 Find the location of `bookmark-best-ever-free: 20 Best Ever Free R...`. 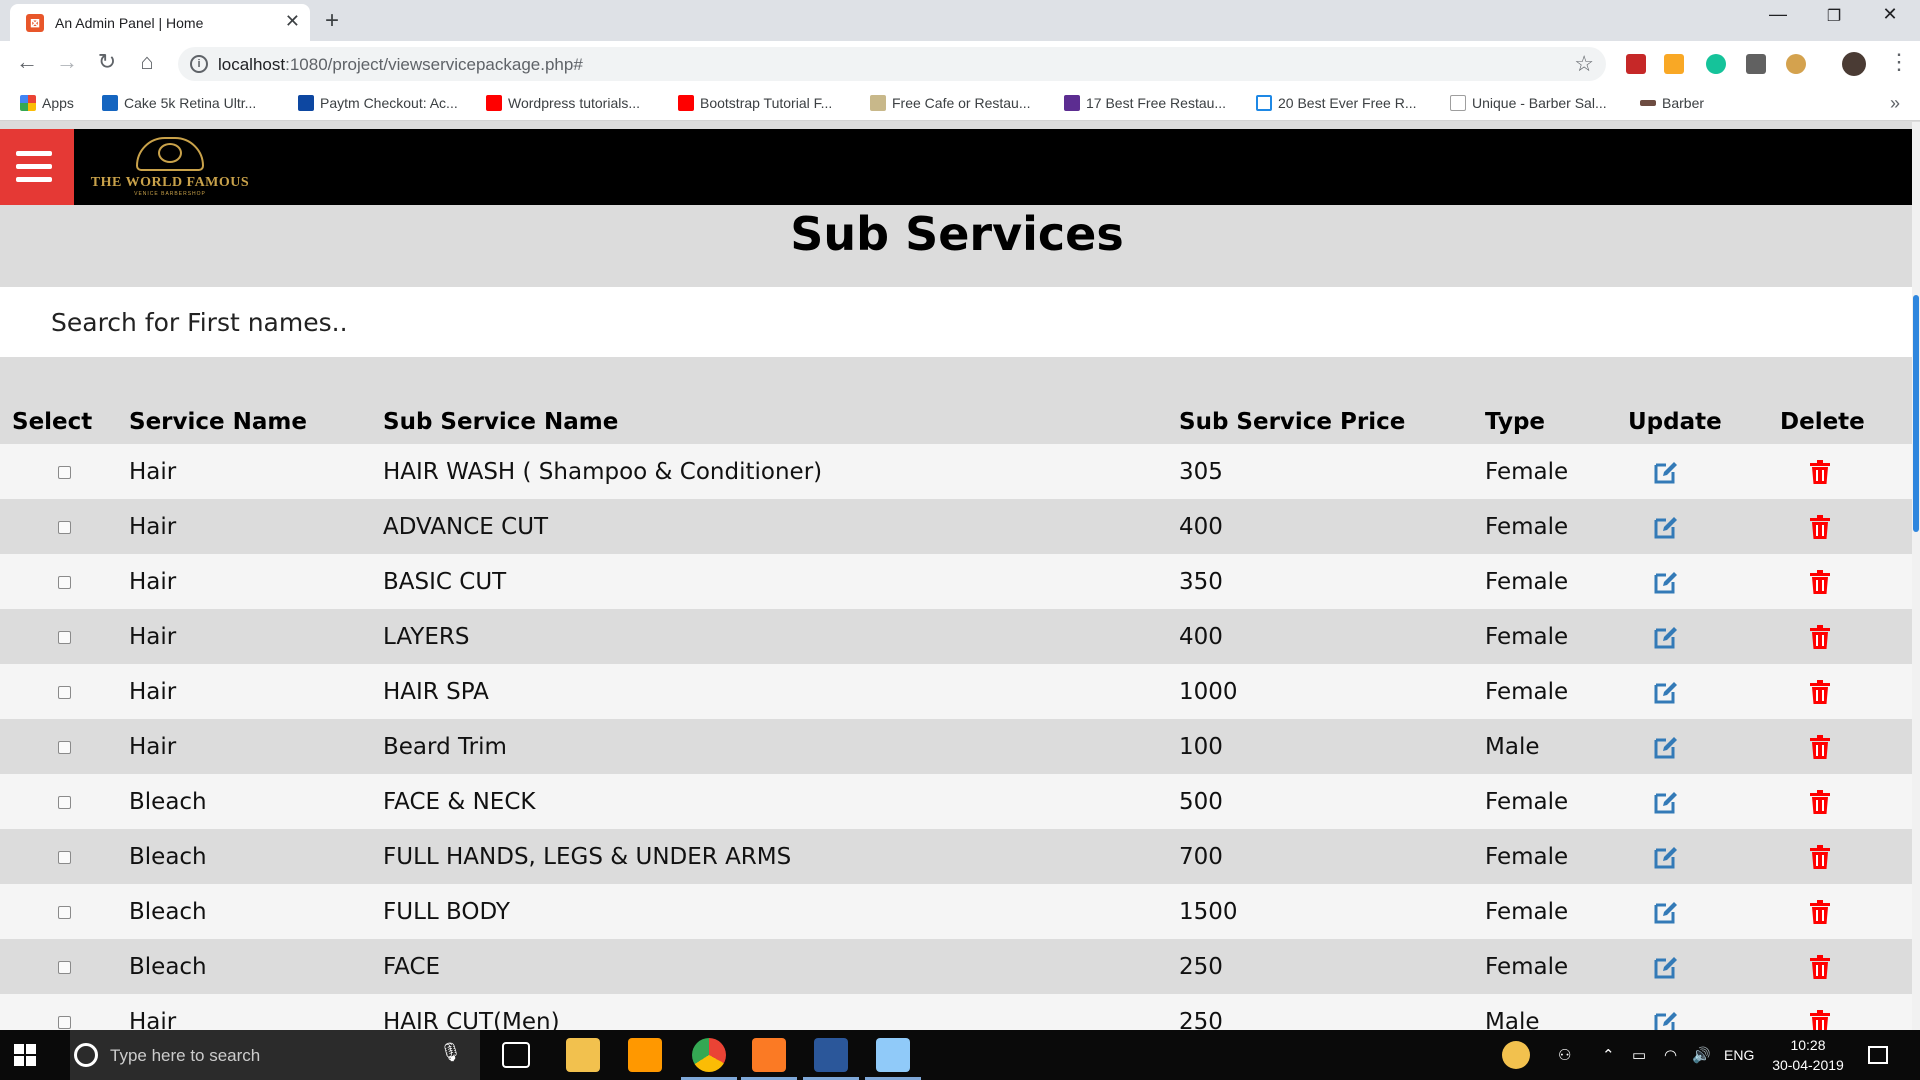

bookmark-best-ever-free: 20 Best Ever Free R... is located at coordinates (1336, 103).